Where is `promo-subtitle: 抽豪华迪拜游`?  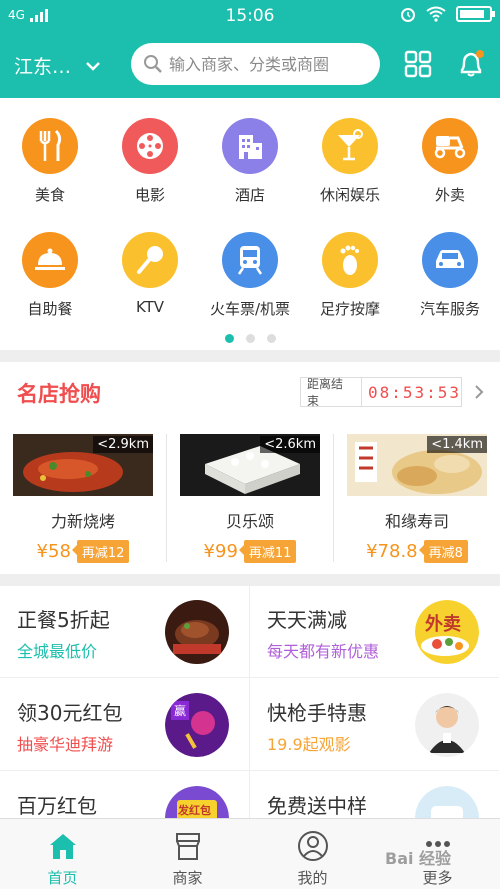
promo-subtitle: 抽豪华迪拜游 is located at coordinates (65, 744).